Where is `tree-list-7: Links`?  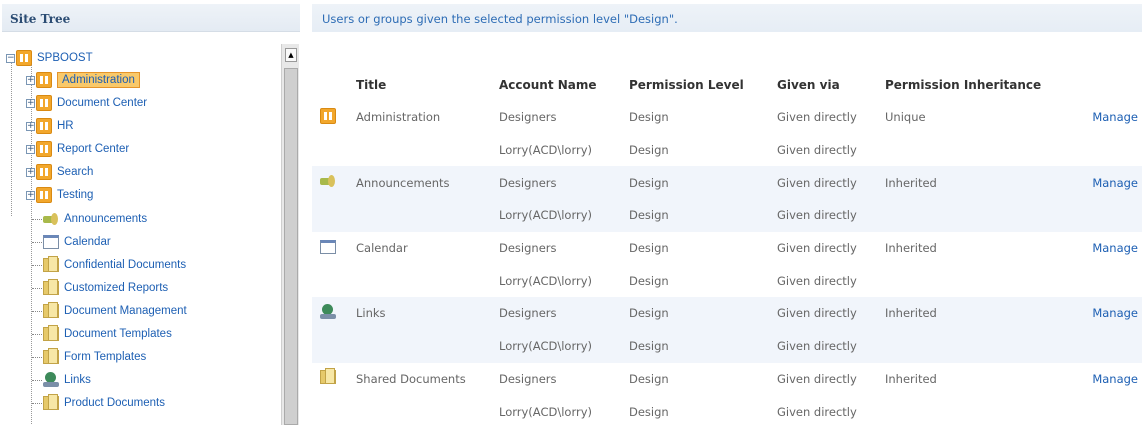
tree-list-7: Links is located at coordinates (61, 380).